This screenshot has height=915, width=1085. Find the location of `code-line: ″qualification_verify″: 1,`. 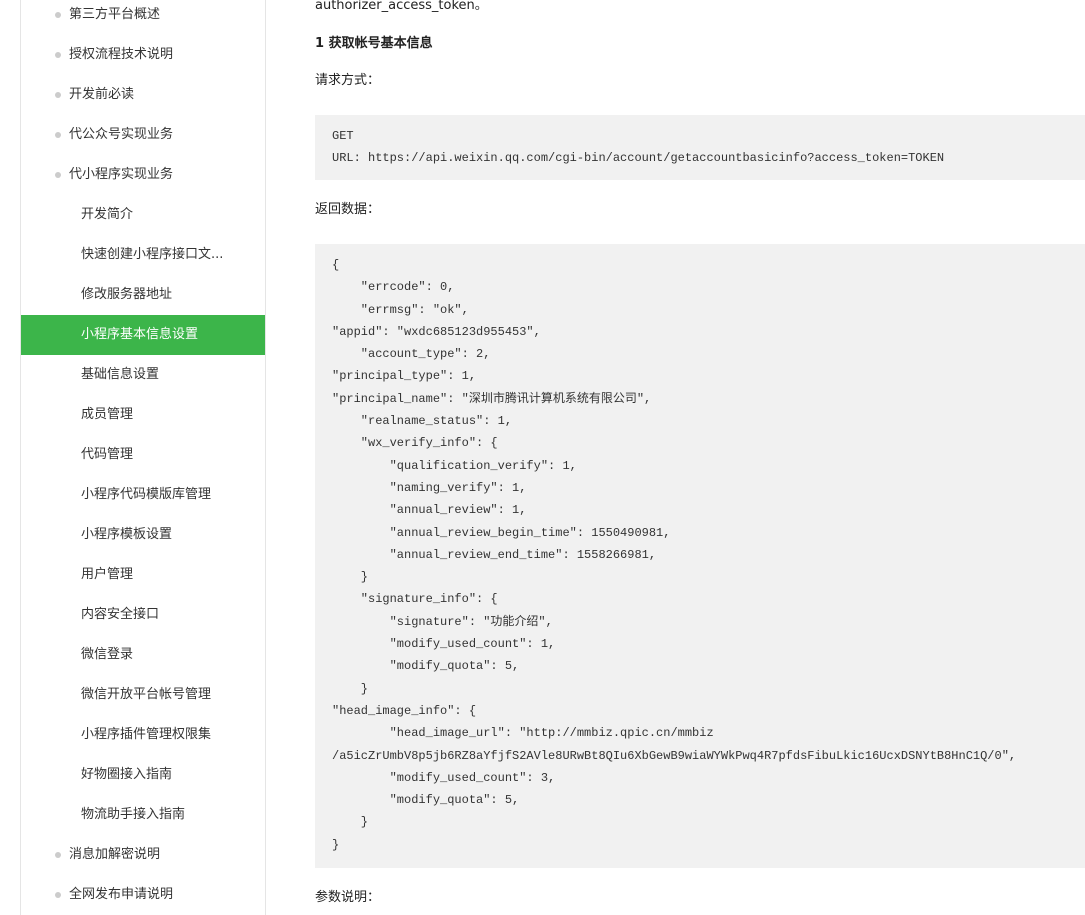

code-line: ″qualification_verify″: 1, is located at coordinates (454, 465).